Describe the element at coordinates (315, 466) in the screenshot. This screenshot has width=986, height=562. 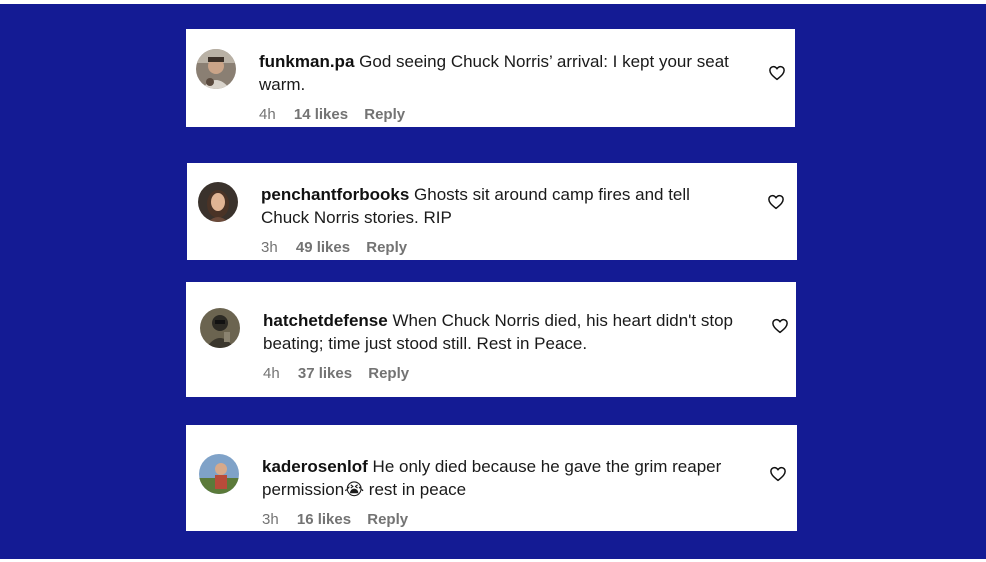
I see `comment-username: kaderosenlof` at that location.